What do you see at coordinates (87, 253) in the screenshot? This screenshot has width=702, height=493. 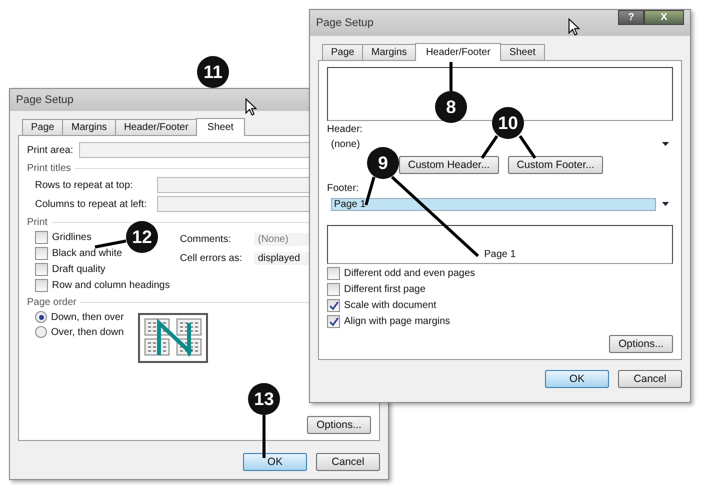 I see `checkbox-label: Black and white` at bounding box center [87, 253].